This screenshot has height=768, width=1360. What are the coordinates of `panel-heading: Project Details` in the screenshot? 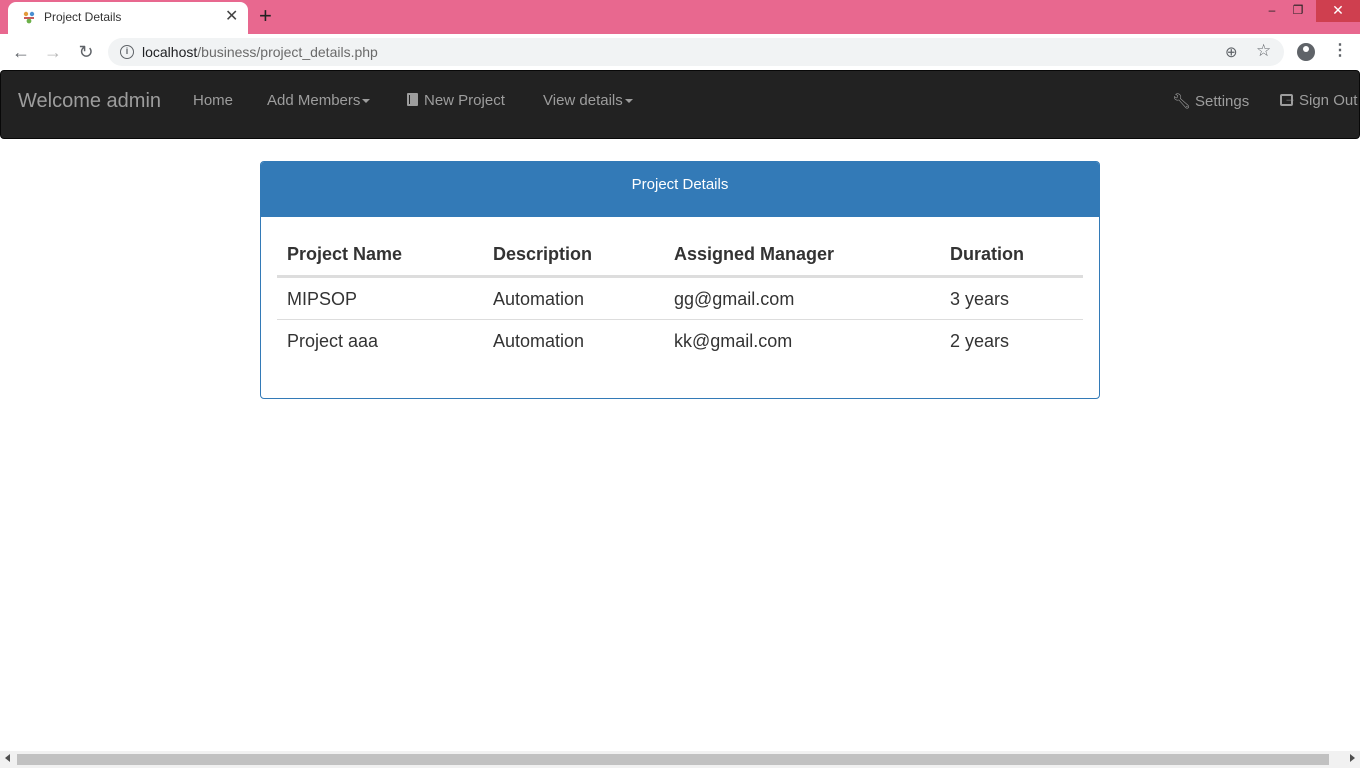 It's located at (680, 189).